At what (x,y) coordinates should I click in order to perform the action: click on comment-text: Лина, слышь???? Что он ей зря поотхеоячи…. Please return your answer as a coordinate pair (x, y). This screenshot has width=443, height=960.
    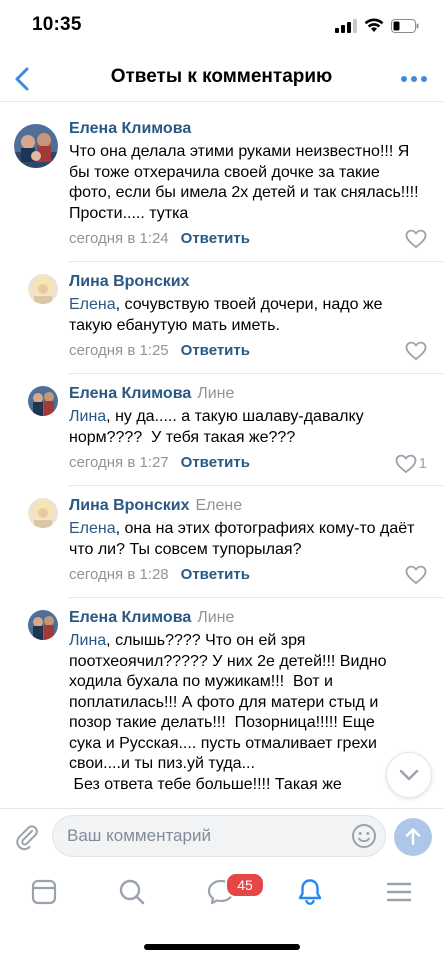
    Looking at the image, I should click on (239, 713).